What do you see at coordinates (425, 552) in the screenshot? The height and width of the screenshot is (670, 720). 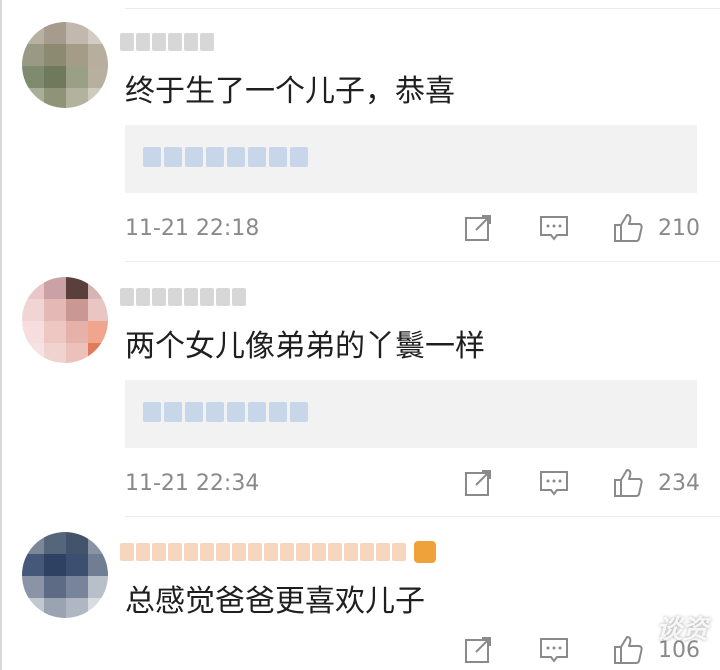 I see `user-badge-icon` at bounding box center [425, 552].